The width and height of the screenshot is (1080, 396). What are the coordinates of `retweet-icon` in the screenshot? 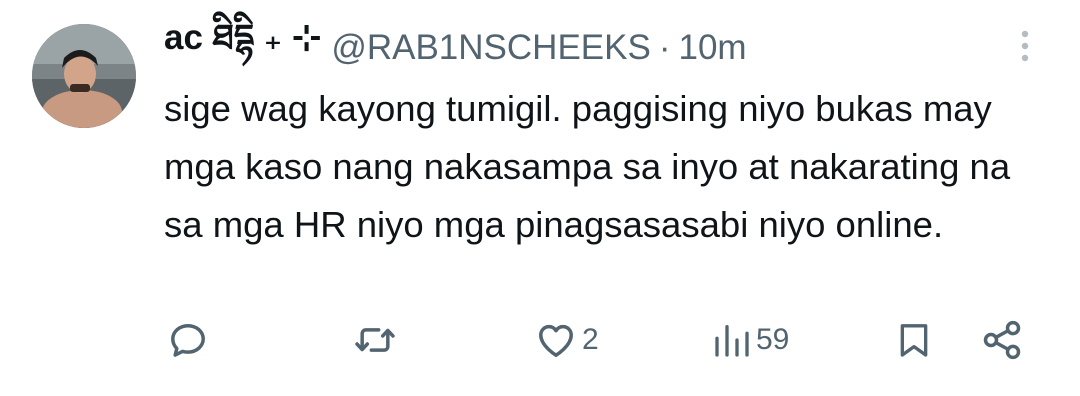 It's located at (375, 340).